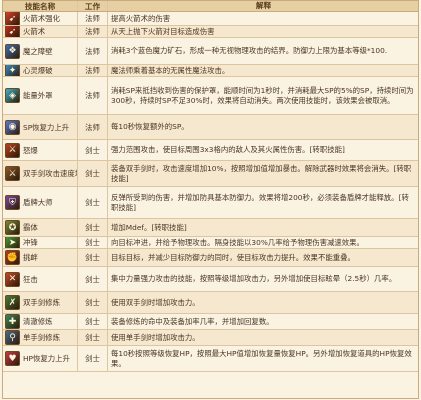 The image size is (421, 400). Describe the element at coordinates (263, 302) in the screenshot. I see `description-cell: 使用双手剑时增加攻击力。` at that location.